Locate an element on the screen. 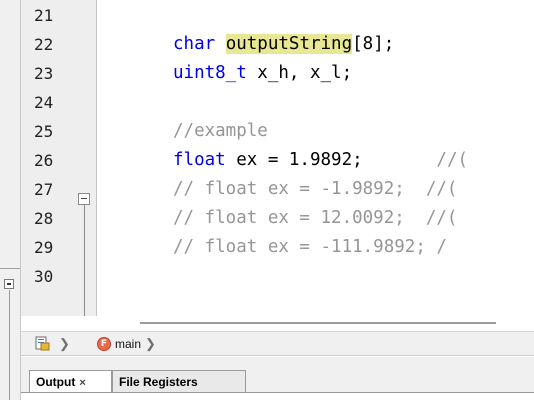 Image resolution: width=534 pixels, height=400 pixels. code-token: char is located at coordinates (199, 44).